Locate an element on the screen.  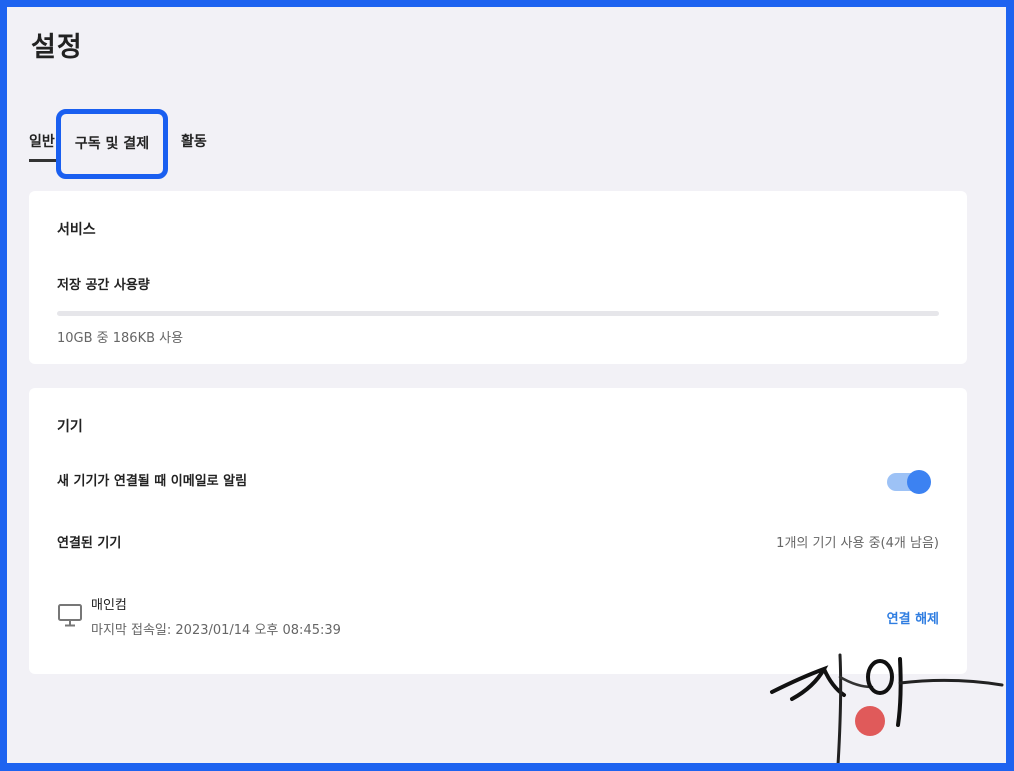
connected-devices-count: 1개의 기기 사용 중(4개 남음) is located at coordinates (857, 543).